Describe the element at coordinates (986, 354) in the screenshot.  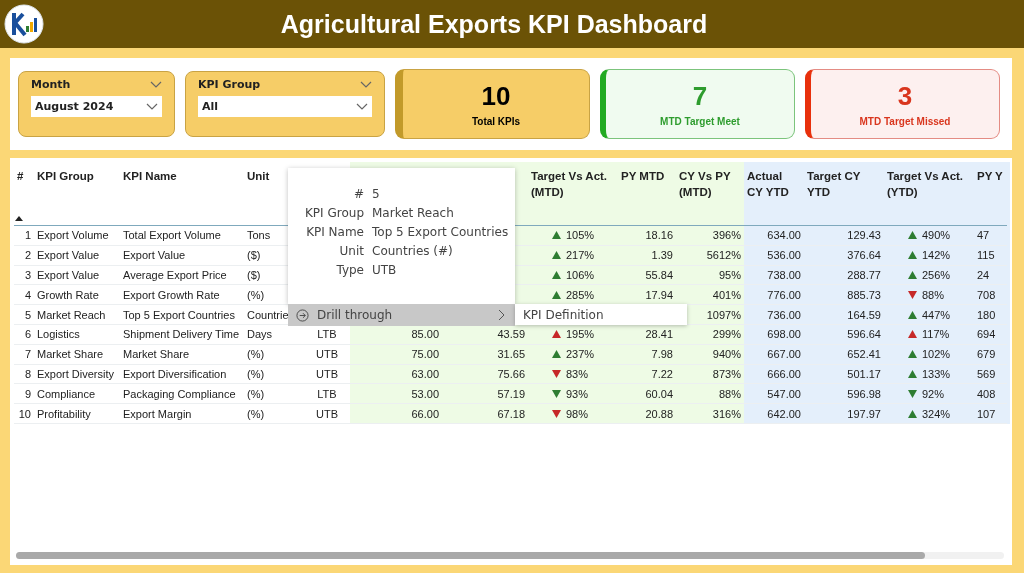
I see `table-cell: 679` at that location.